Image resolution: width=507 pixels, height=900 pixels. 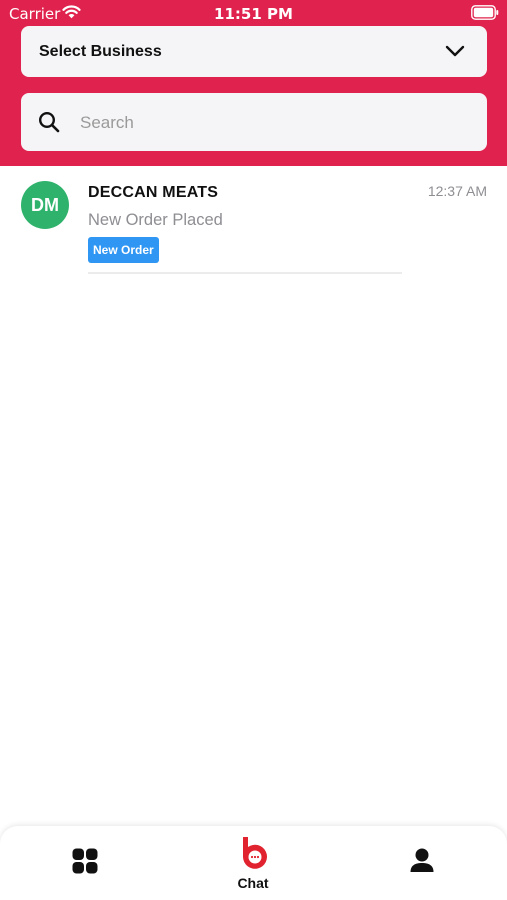 I want to click on tab-chat-label: Chat, so click(x=253, y=883).